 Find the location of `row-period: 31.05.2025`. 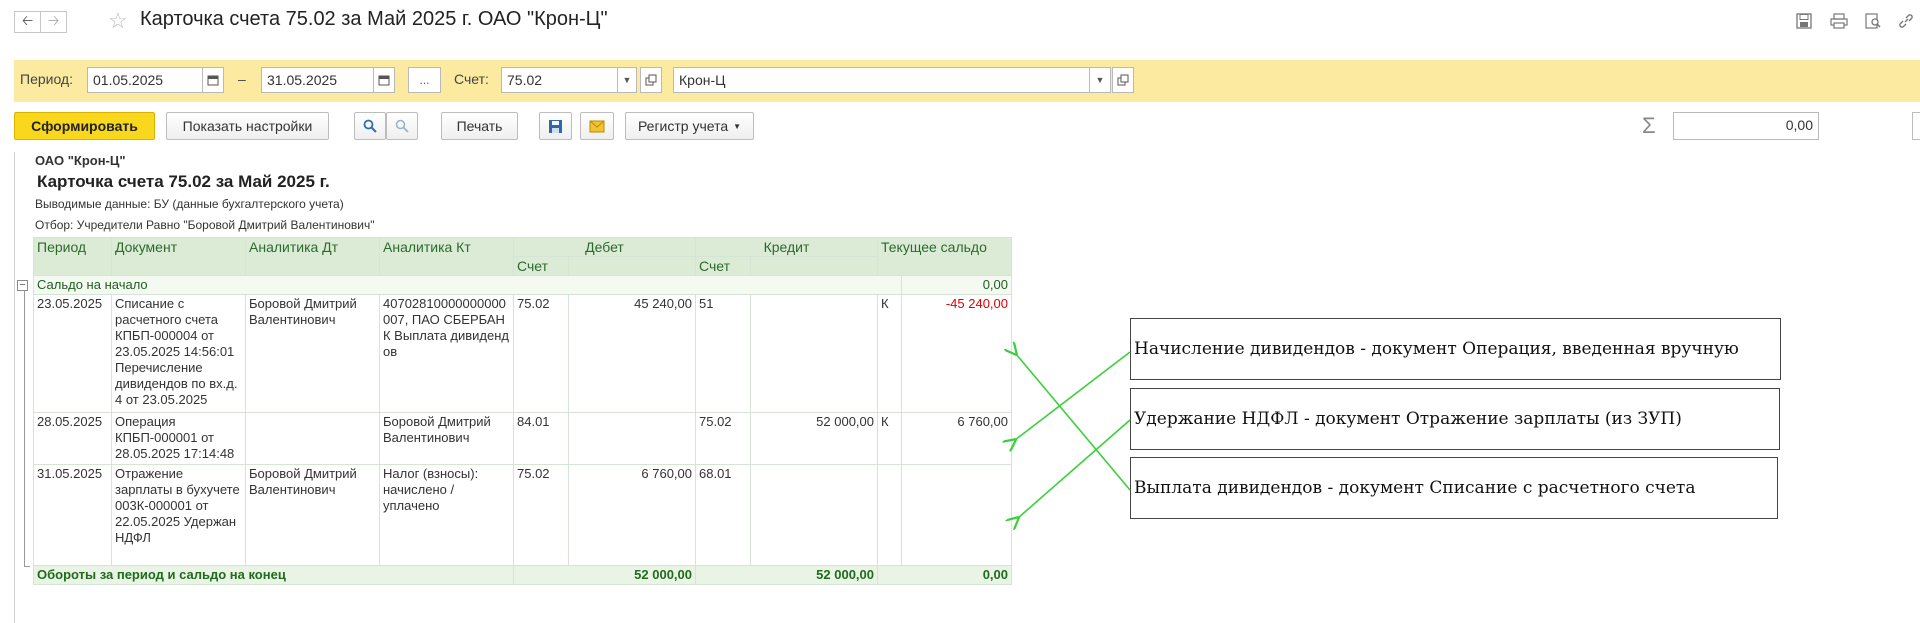

row-period: 31.05.2025 is located at coordinates (72, 515).